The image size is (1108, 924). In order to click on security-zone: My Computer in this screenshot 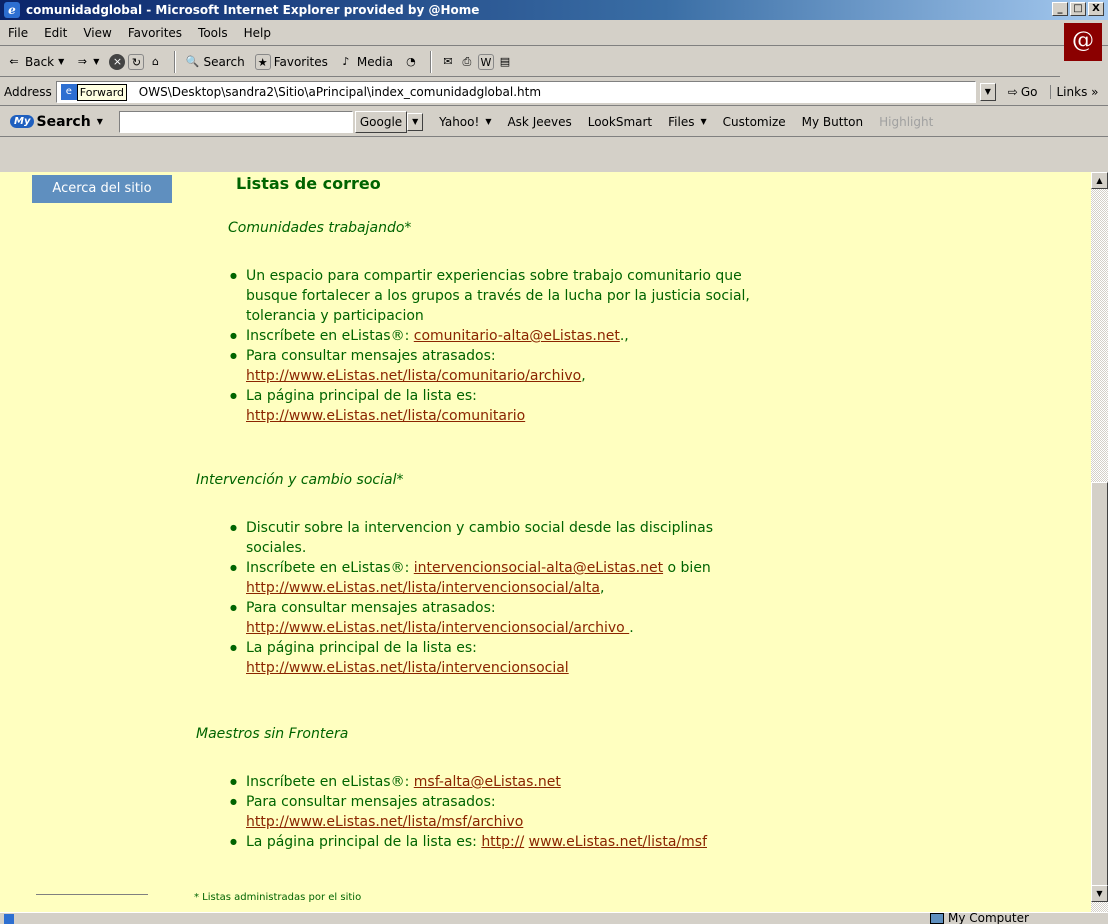, I will do `click(979, 917)`.